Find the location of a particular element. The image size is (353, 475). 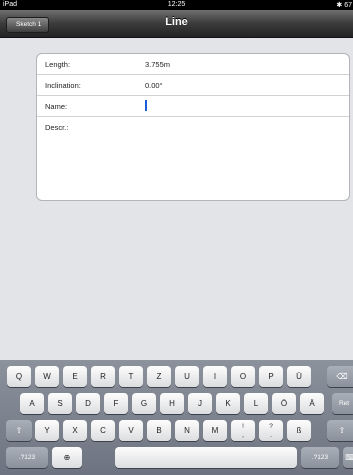

key-w: W is located at coordinates (47, 376).